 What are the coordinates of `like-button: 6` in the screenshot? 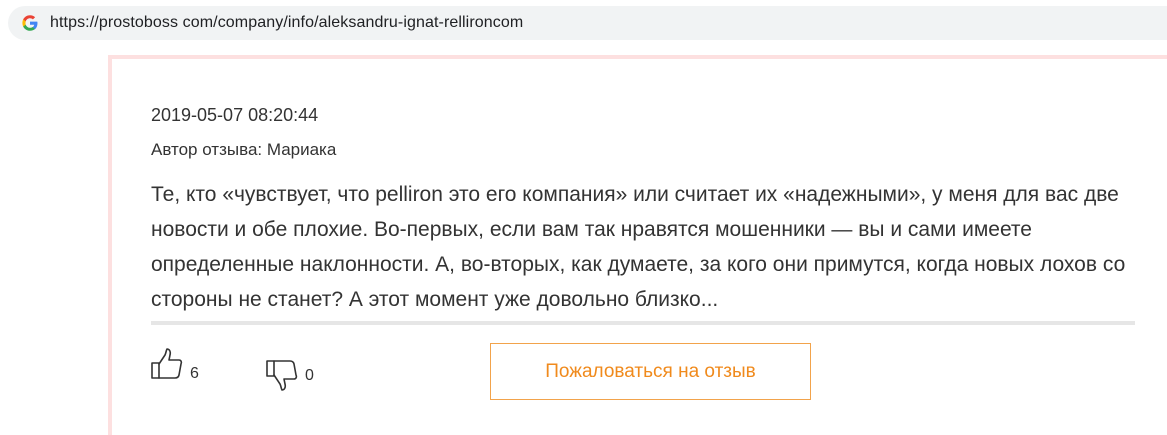 It's located at (174, 366).